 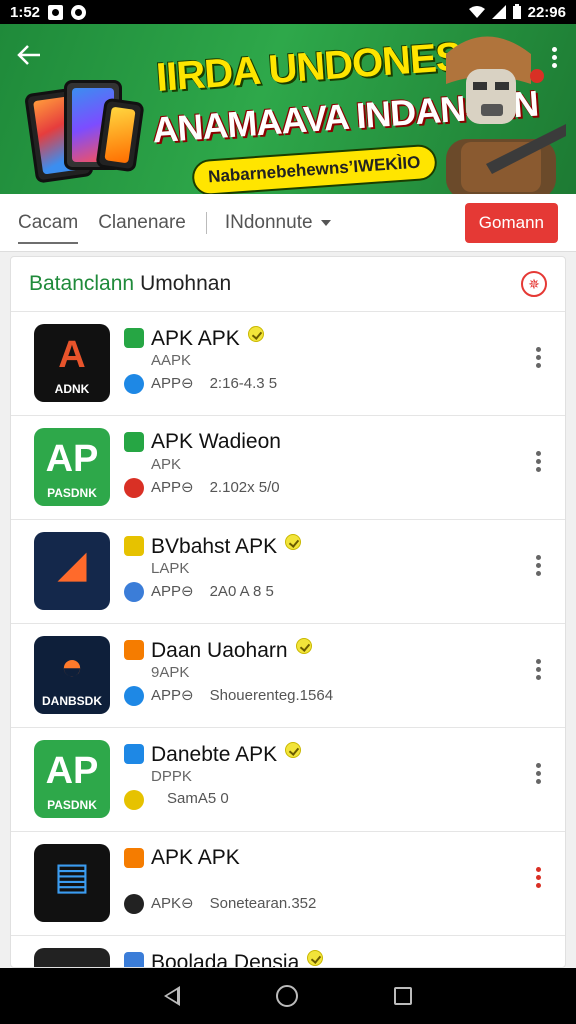 I want to click on status-time-left: 1:52, so click(x=25, y=12).